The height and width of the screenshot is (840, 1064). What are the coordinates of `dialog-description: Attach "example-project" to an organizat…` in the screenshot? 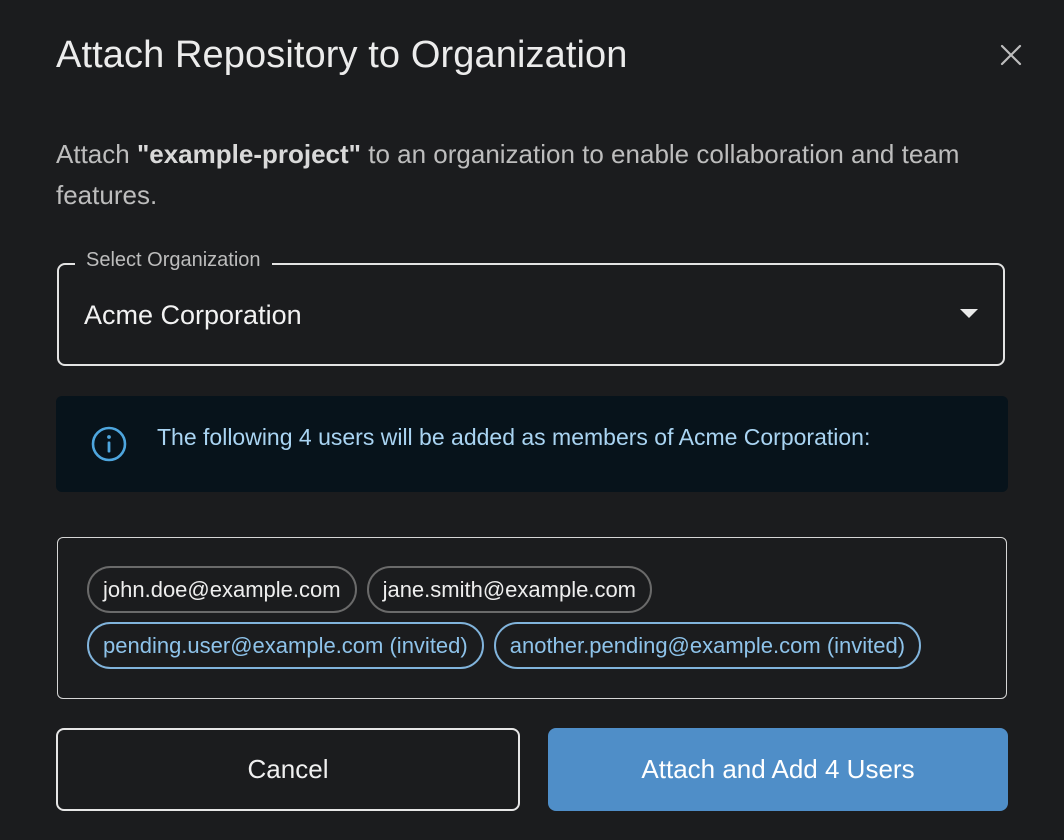 It's located at (526, 175).